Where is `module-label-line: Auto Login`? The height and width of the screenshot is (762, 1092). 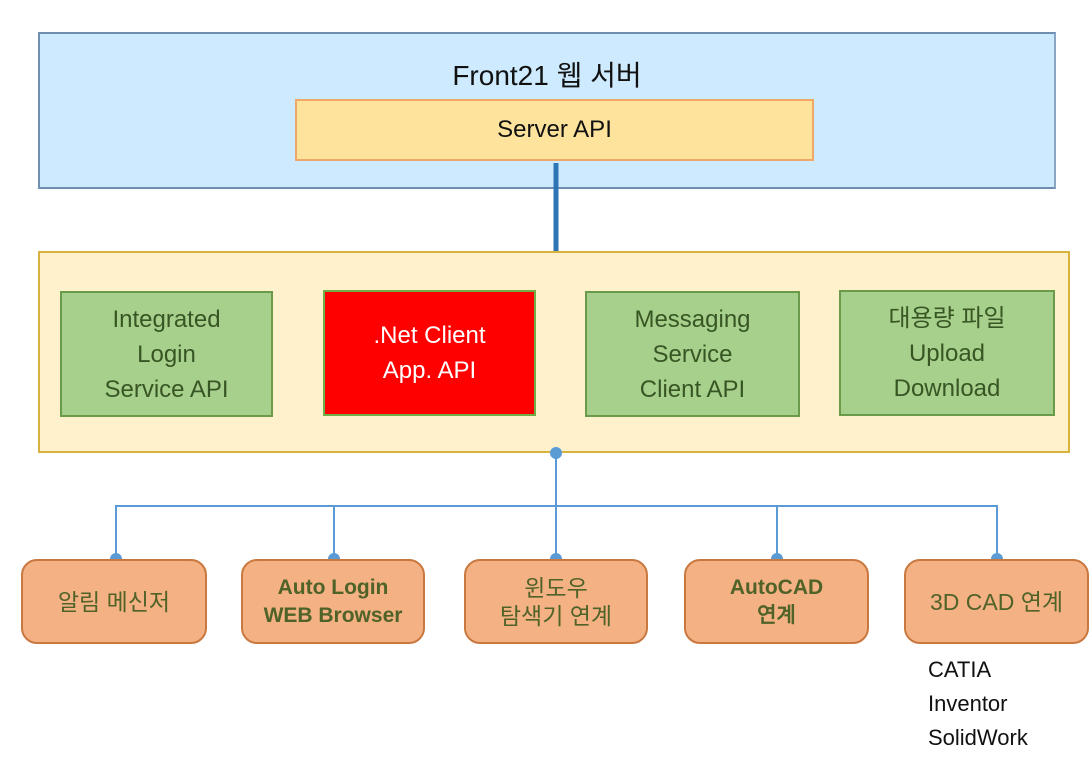 module-label-line: Auto Login is located at coordinates (333, 587).